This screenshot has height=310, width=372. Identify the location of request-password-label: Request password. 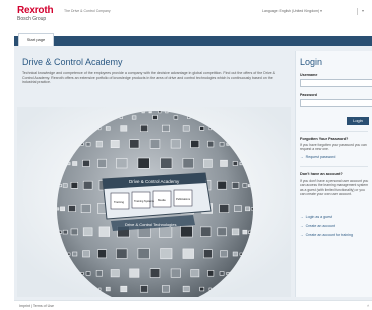
(320, 157).